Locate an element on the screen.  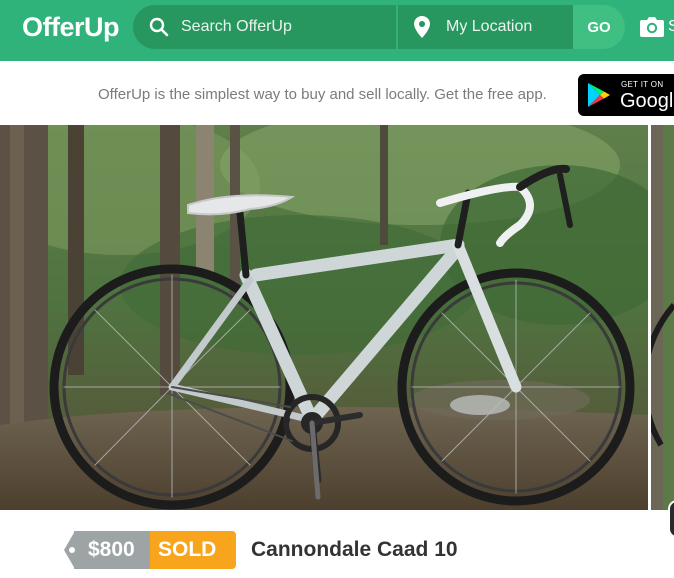
go-button: GO is located at coordinates (599, 27).